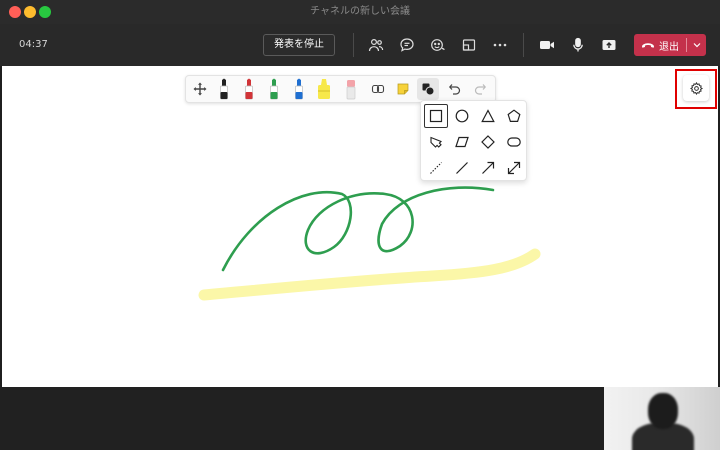  What do you see at coordinates (455, 89) in the screenshot?
I see `undo-icon` at bounding box center [455, 89].